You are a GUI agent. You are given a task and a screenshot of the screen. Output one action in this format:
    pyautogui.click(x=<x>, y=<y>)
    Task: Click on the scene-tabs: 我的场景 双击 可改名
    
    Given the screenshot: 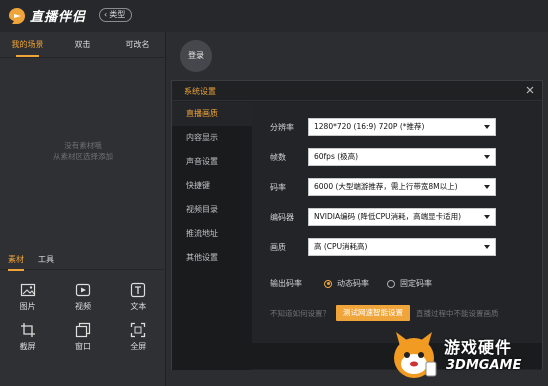 What is the action you would take?
    pyautogui.click(x=82, y=45)
    